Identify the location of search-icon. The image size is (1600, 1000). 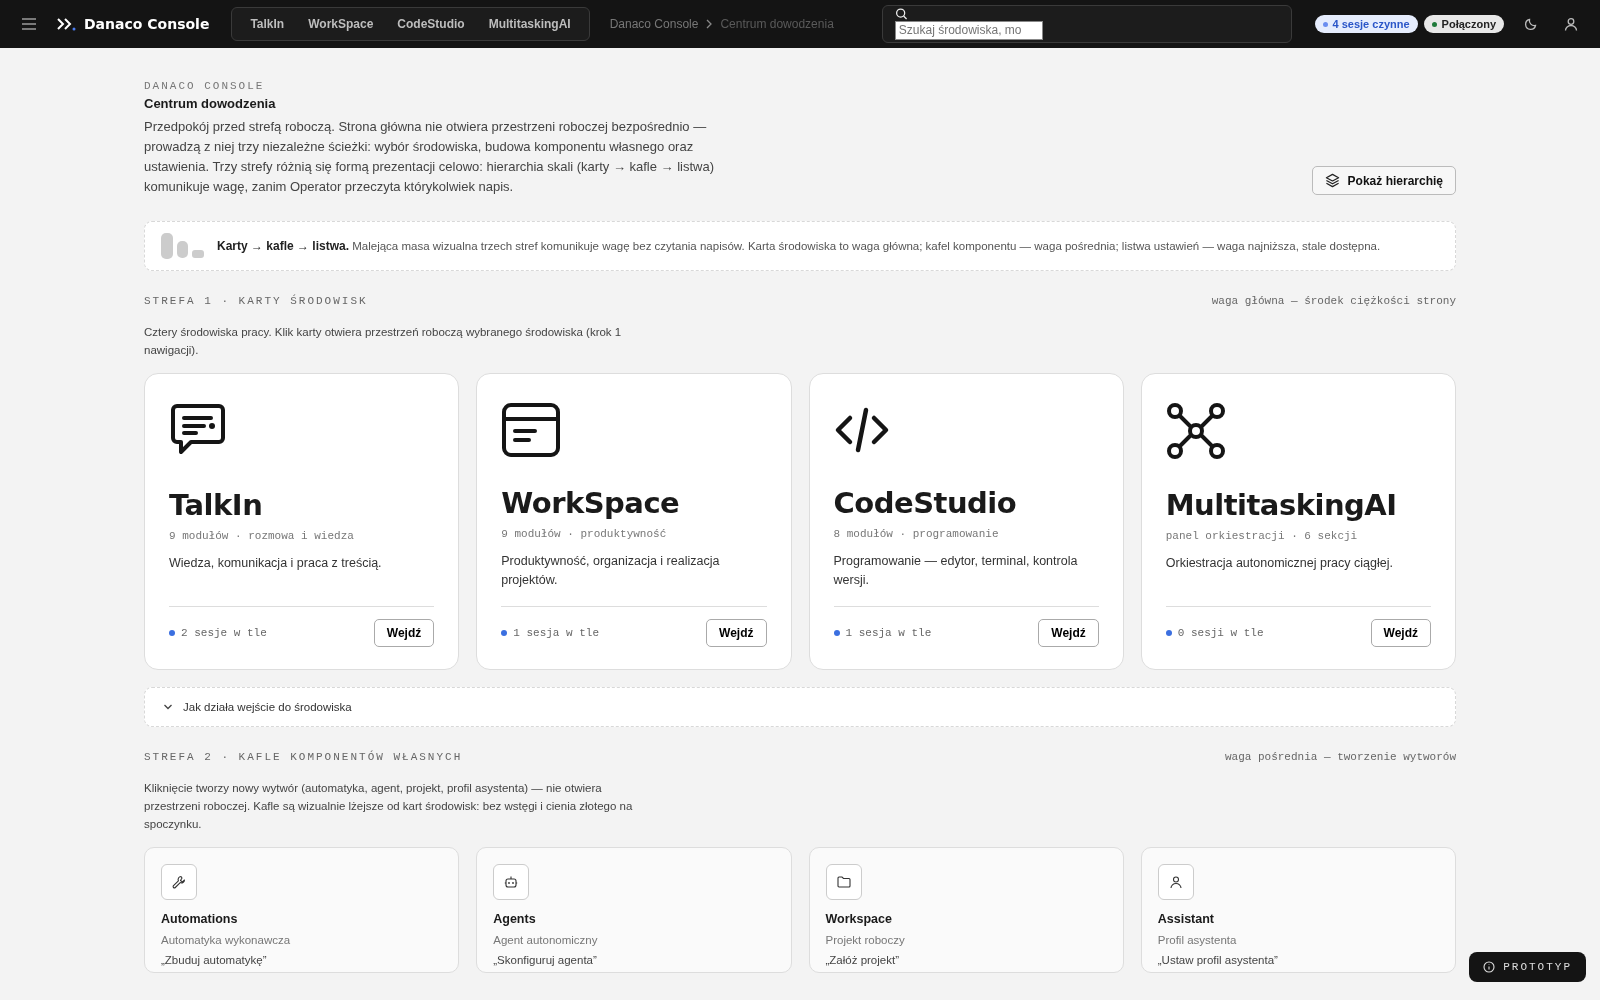
(901, 14).